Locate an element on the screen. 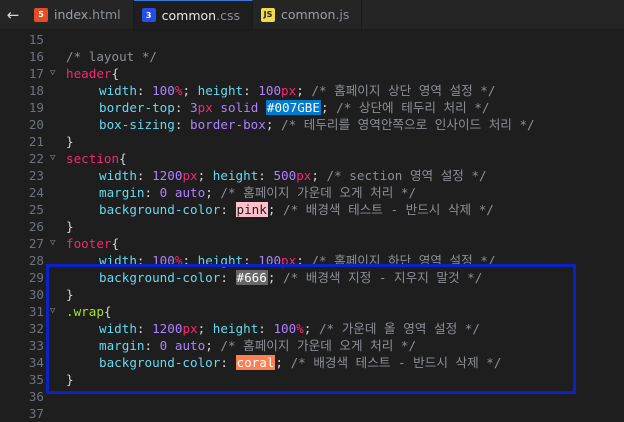  token-prop: height is located at coordinates (220, 260).